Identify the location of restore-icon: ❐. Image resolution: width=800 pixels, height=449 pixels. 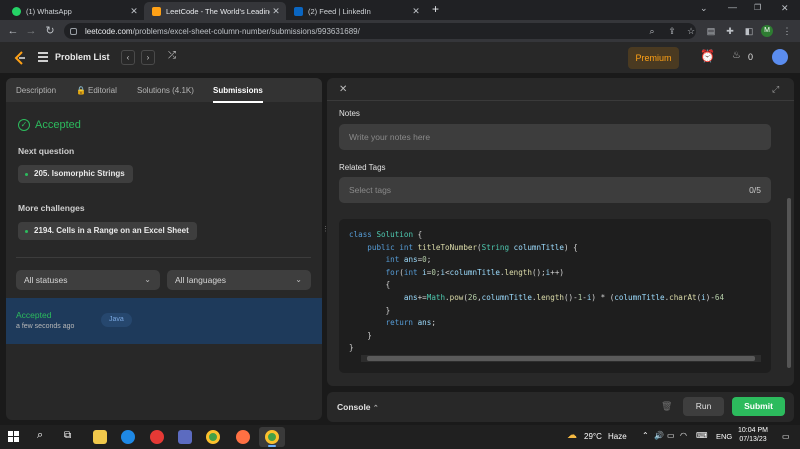
(757, 7).